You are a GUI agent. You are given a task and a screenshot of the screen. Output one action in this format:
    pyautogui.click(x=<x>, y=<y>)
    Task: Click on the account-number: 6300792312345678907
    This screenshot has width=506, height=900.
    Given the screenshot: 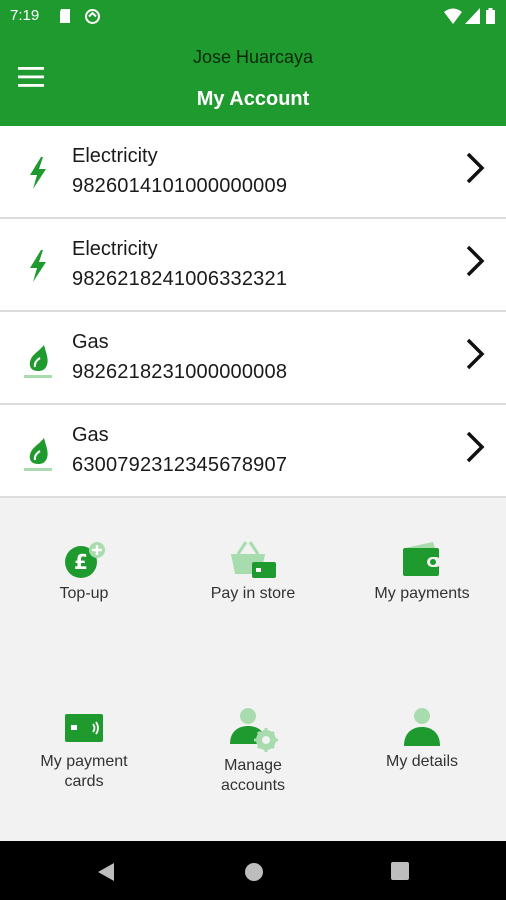 What is the action you would take?
    pyautogui.click(x=180, y=465)
    